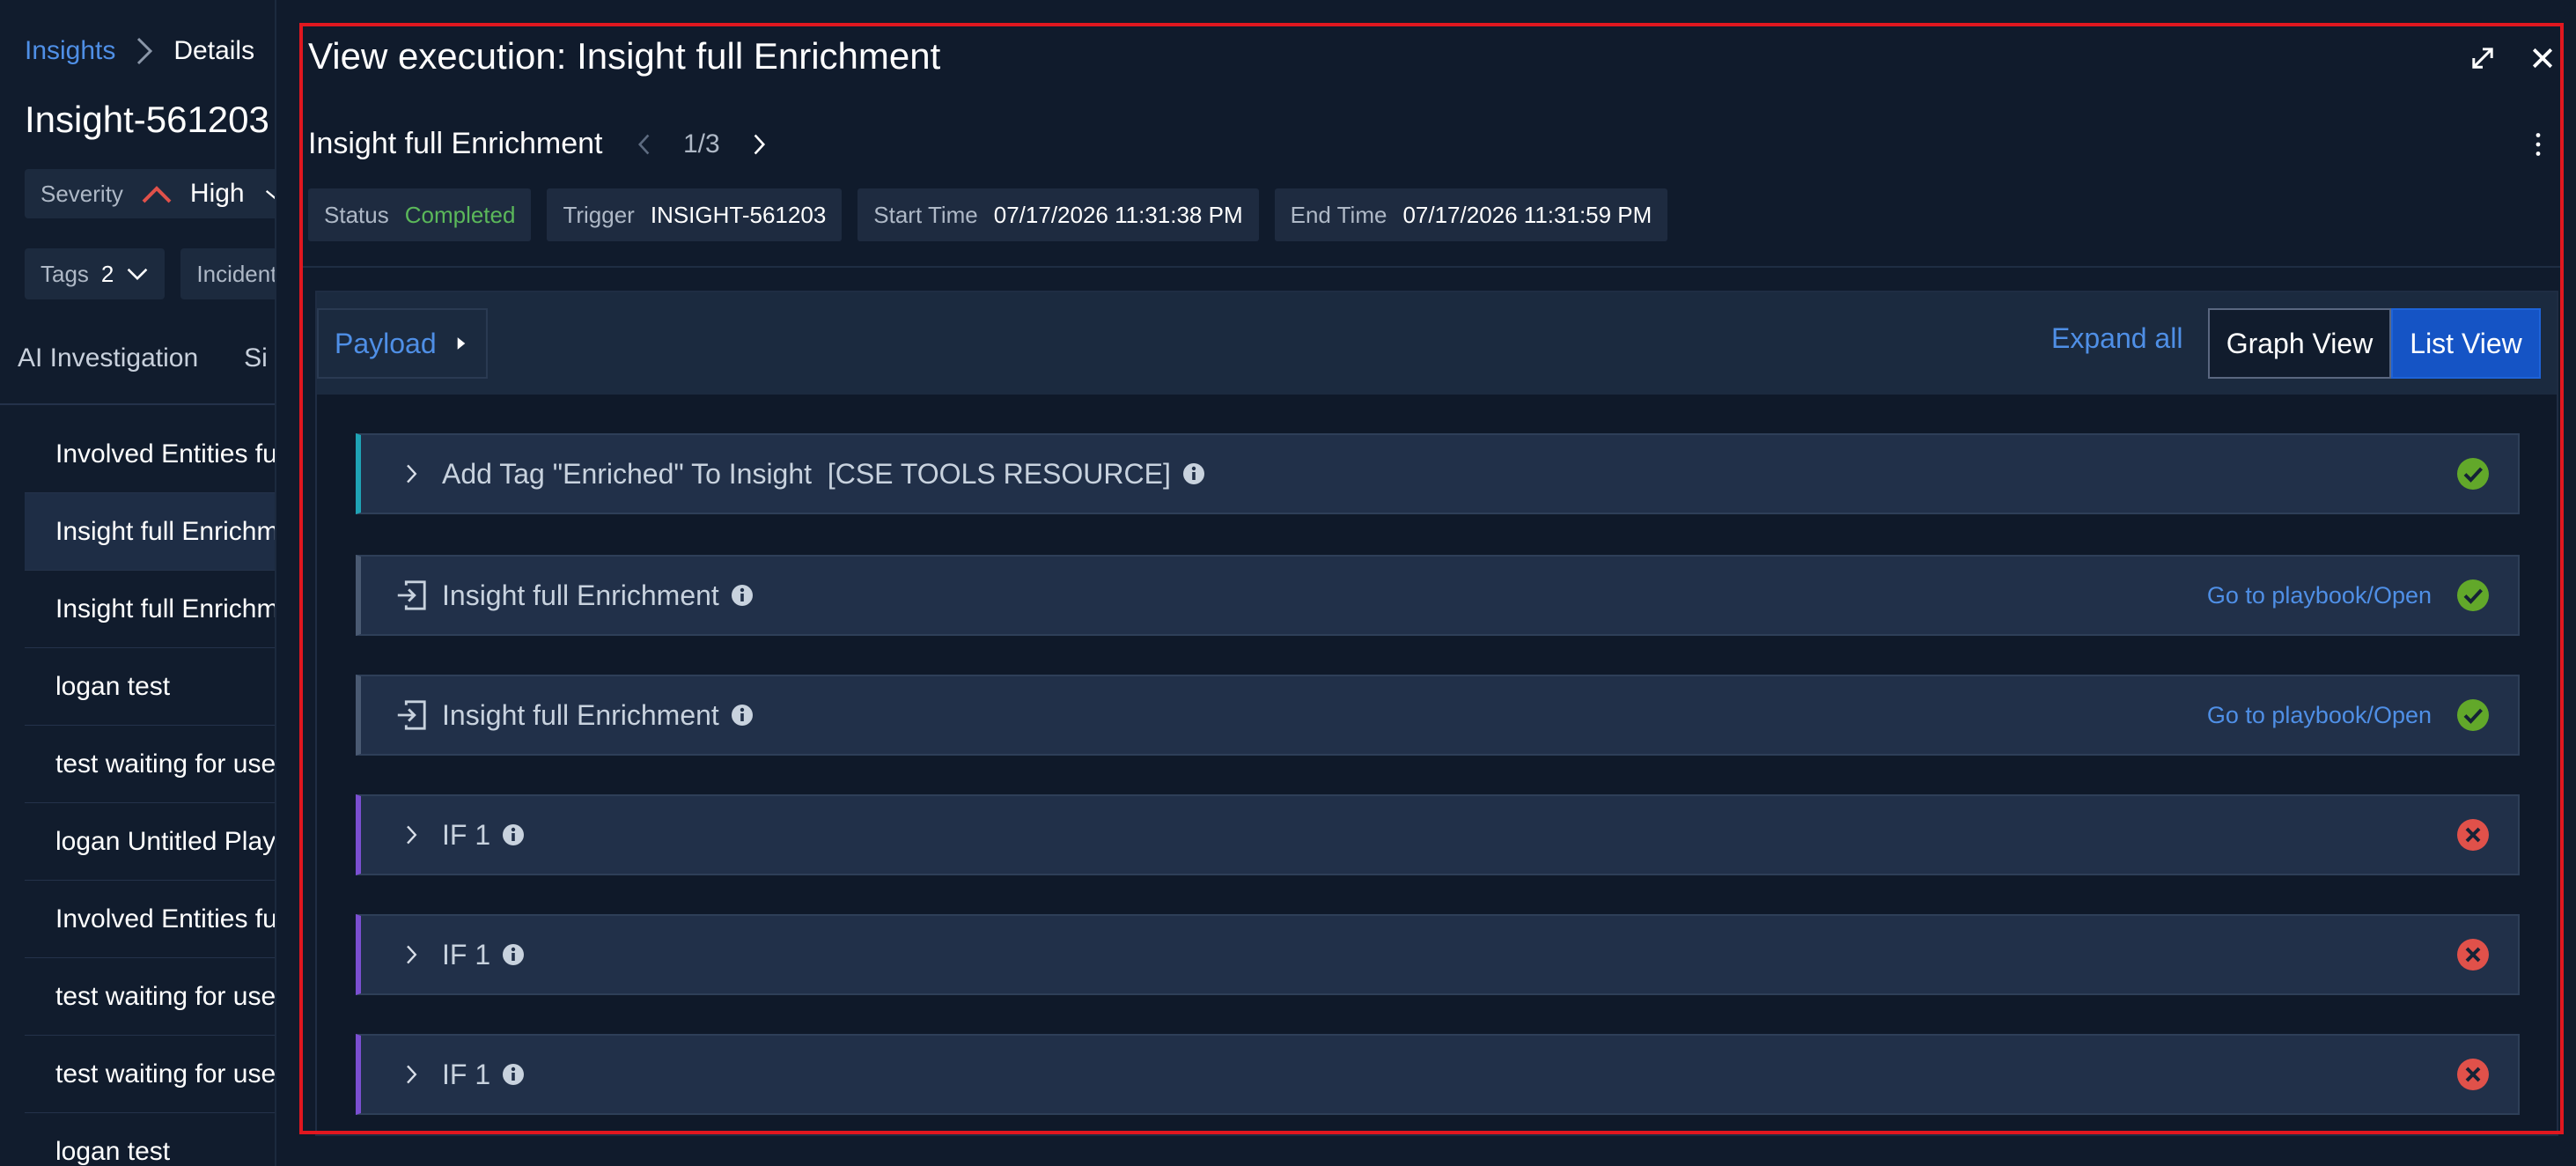  What do you see at coordinates (599, 214) in the screenshot?
I see `trigger-label: Trigger` at bounding box center [599, 214].